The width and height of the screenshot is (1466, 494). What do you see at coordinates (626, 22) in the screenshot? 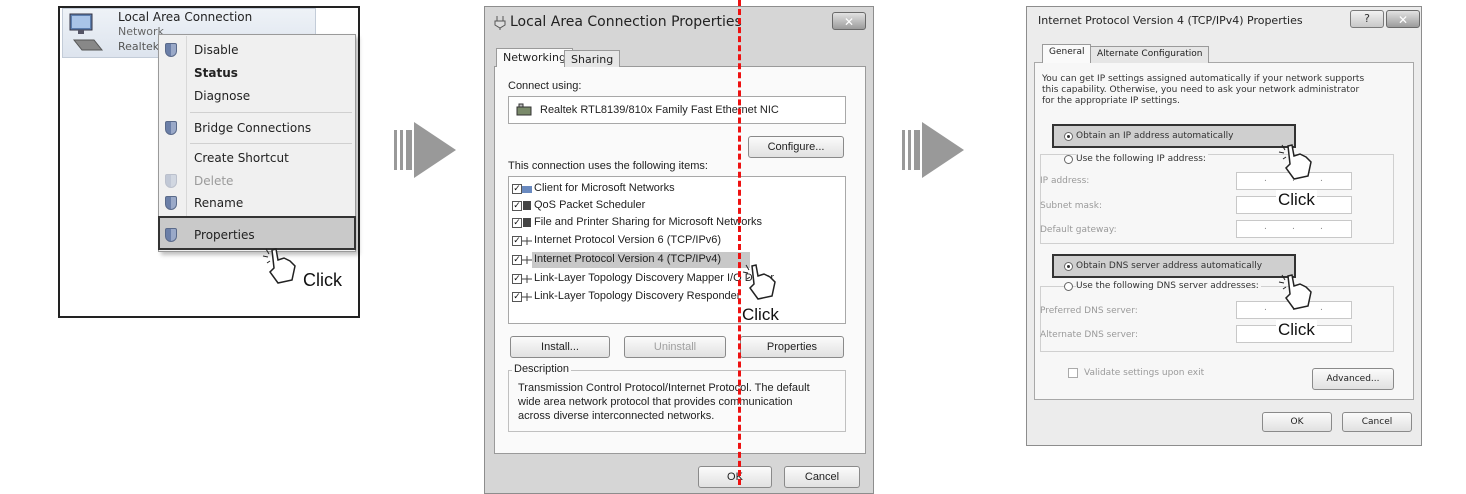
I see `dialog-title: Local Area Connection Properties` at bounding box center [626, 22].